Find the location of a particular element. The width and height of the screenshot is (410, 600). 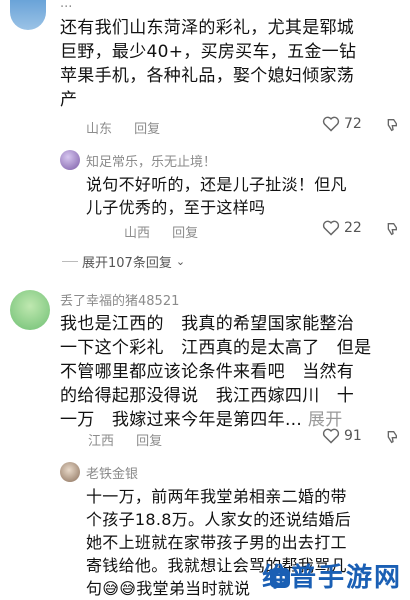

comment-username: 老铁金银 is located at coordinates (112, 472).